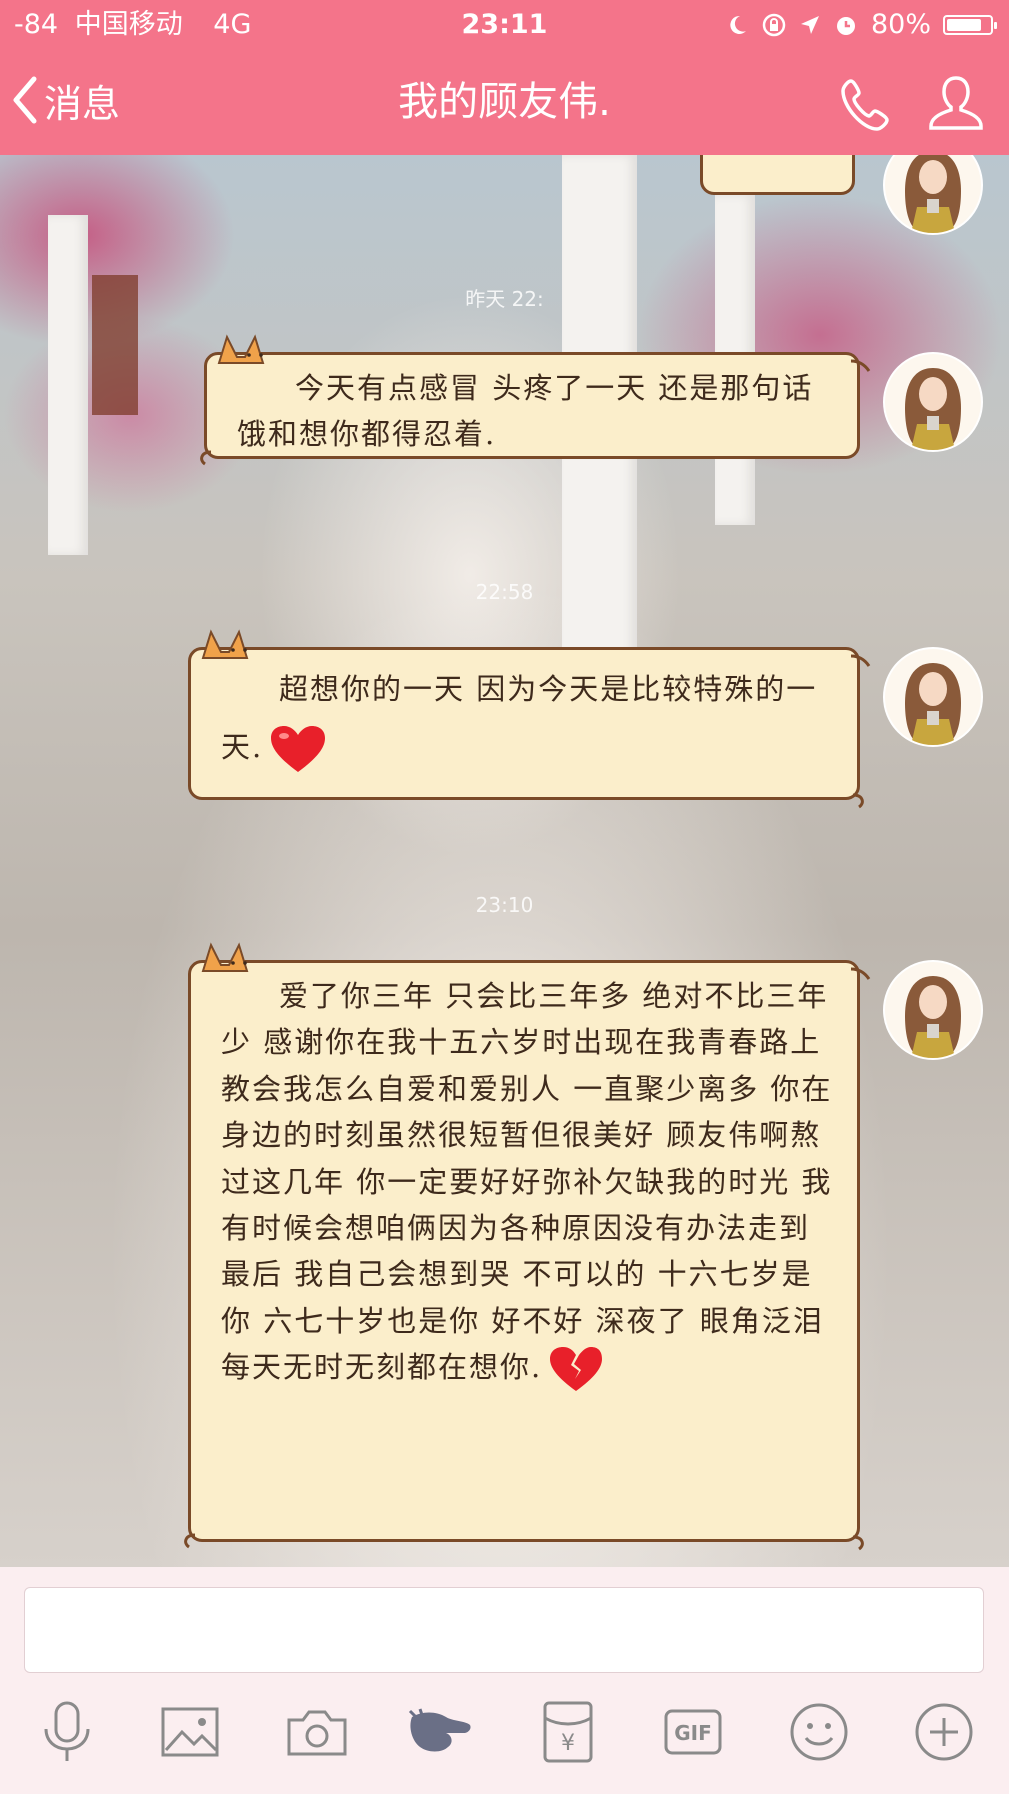 This screenshot has width=1009, height=1794. I want to click on message-bubble: 今天有点感冒 头疼了一天 还是那句话饿和想你都得忍着., so click(535, 400).